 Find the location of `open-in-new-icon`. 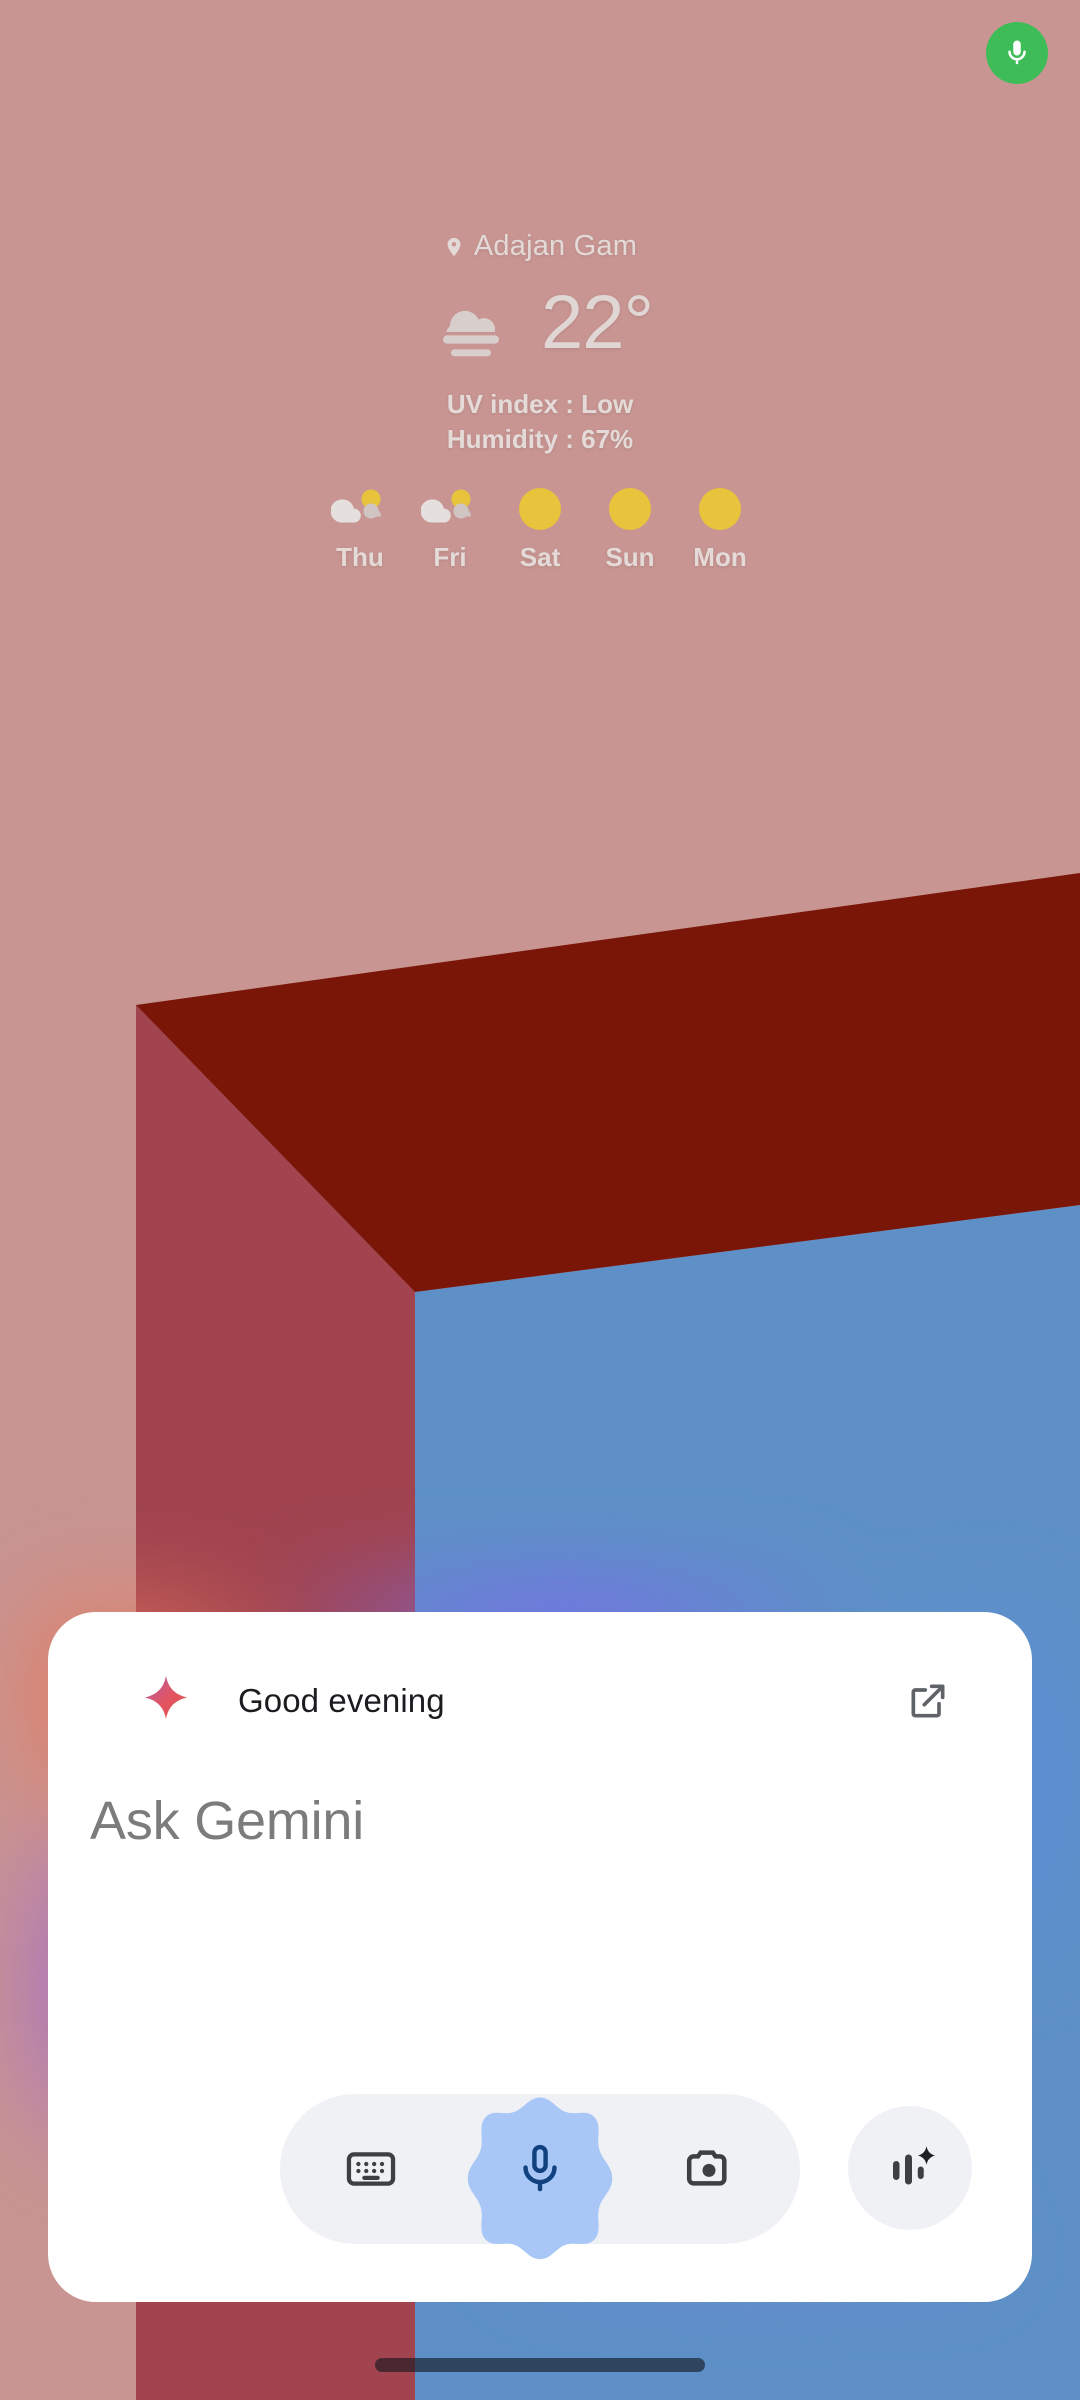

open-in-new-icon is located at coordinates (928, 1701).